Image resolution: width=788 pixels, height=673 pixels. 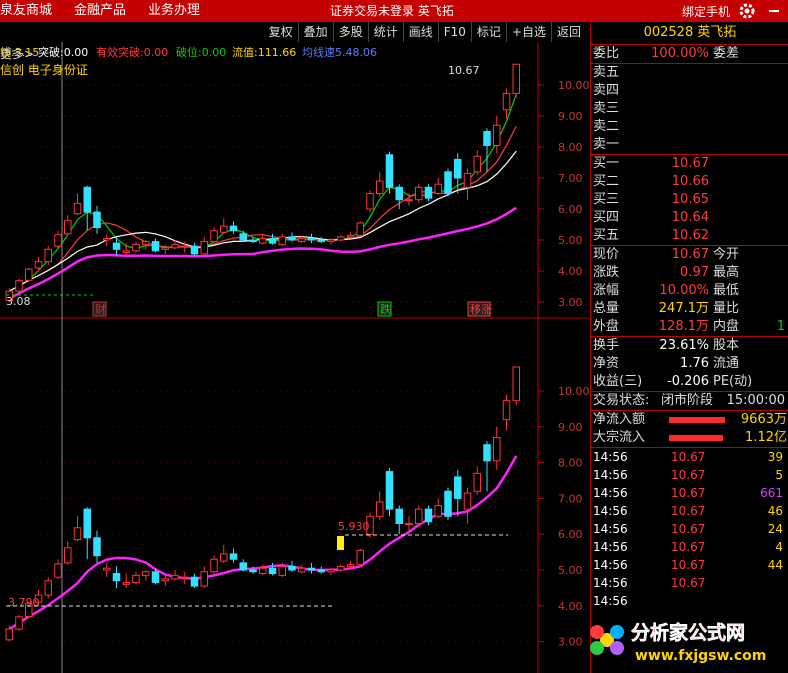 What do you see at coordinates (689, 565) in the screenshot?
I see `tick-row: 14:56 10.67 44` at bounding box center [689, 565].